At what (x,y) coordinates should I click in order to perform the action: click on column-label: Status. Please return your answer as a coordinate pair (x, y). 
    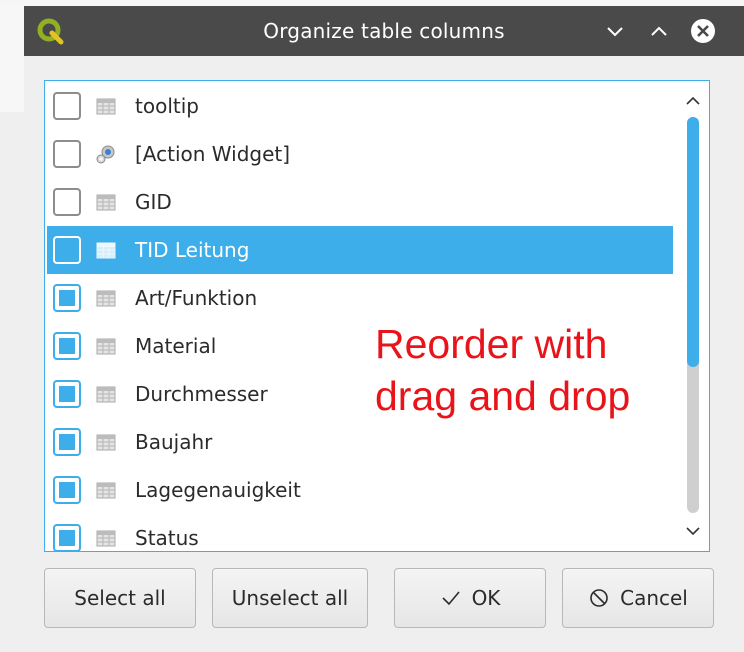
    Looking at the image, I should click on (167, 538).